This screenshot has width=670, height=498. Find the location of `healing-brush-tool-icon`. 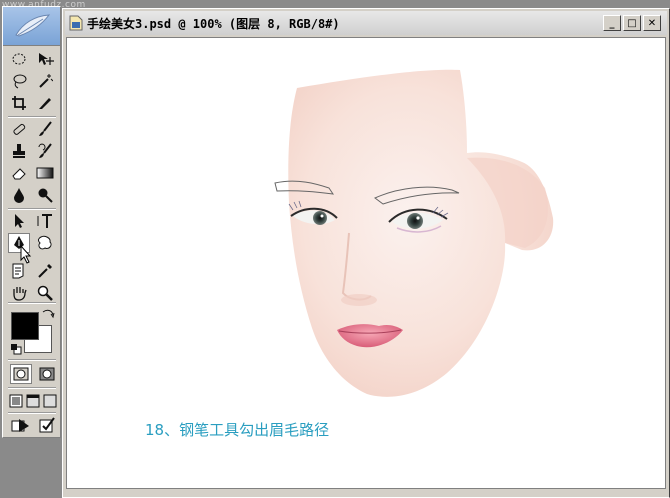

healing-brush-tool-icon is located at coordinates (19, 129).